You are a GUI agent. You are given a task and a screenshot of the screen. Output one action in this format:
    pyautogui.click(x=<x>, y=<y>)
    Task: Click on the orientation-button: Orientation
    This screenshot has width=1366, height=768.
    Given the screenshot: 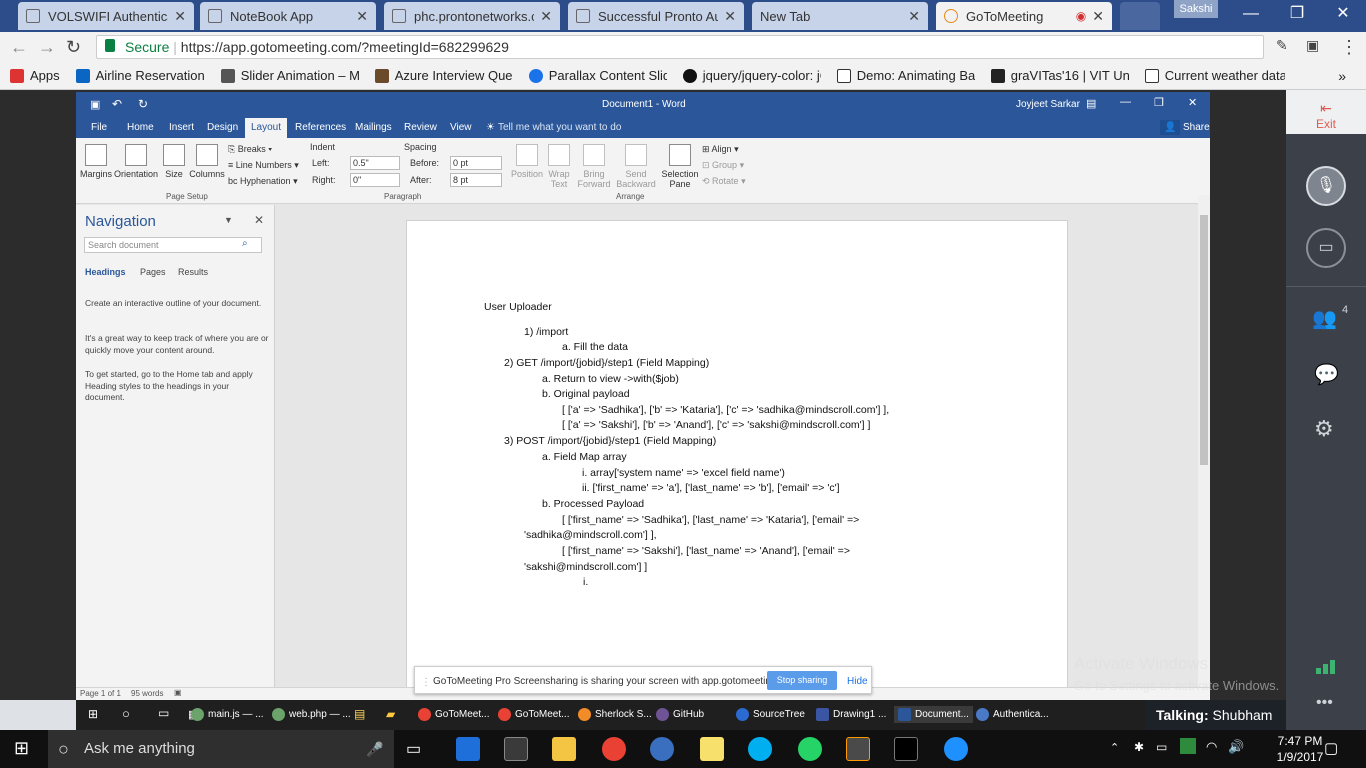 What is the action you would take?
    pyautogui.click(x=136, y=161)
    